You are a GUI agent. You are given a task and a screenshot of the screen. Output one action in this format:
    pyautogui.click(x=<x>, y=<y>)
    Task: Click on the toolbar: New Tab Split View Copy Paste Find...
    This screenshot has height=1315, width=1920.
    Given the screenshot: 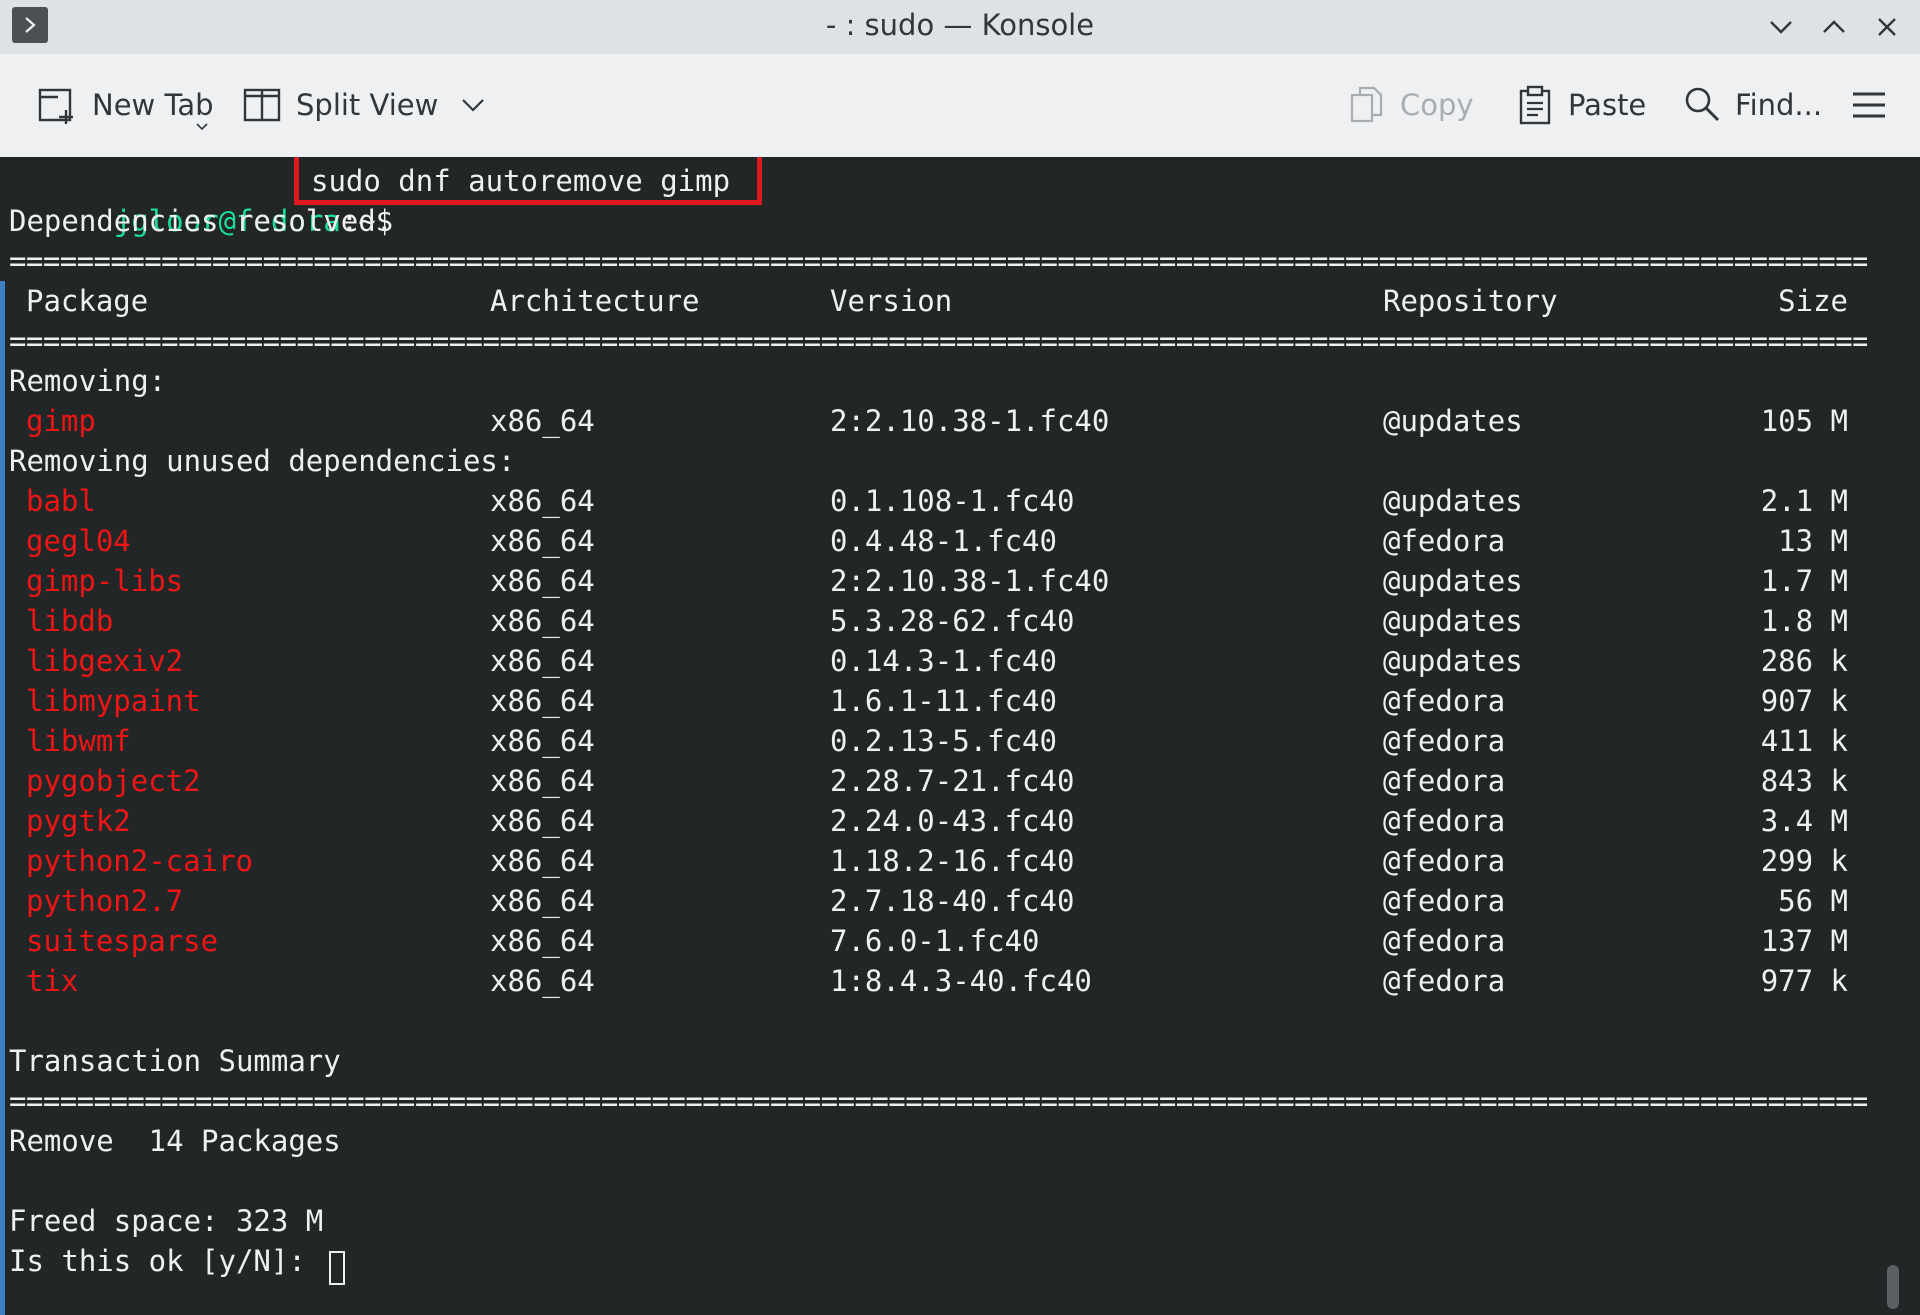 What is the action you would take?
    pyautogui.click(x=960, y=106)
    